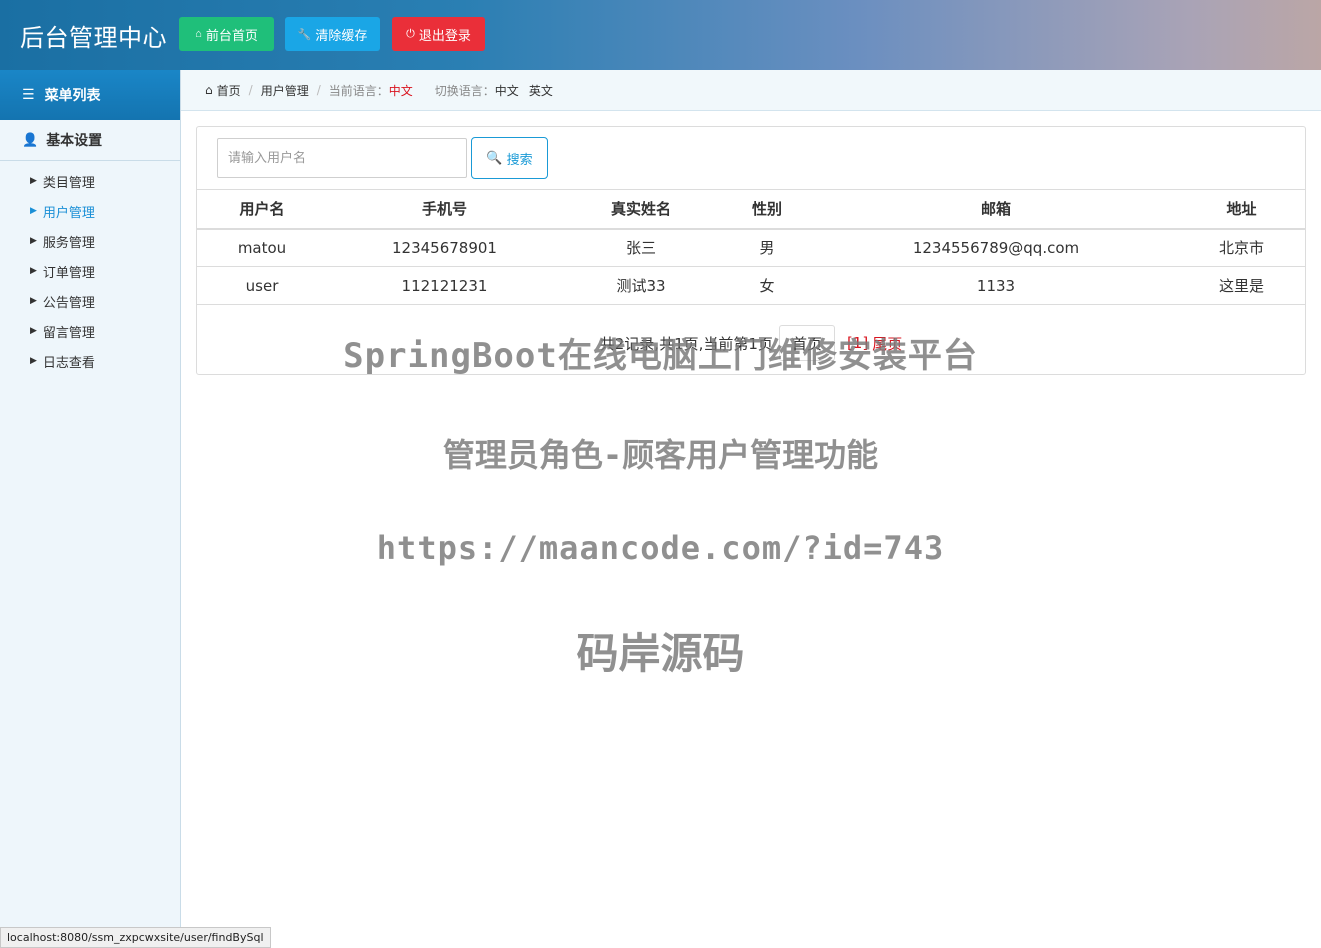  What do you see at coordinates (1241, 285) in the screenshot?
I see `cell-address: 这里是` at bounding box center [1241, 285].